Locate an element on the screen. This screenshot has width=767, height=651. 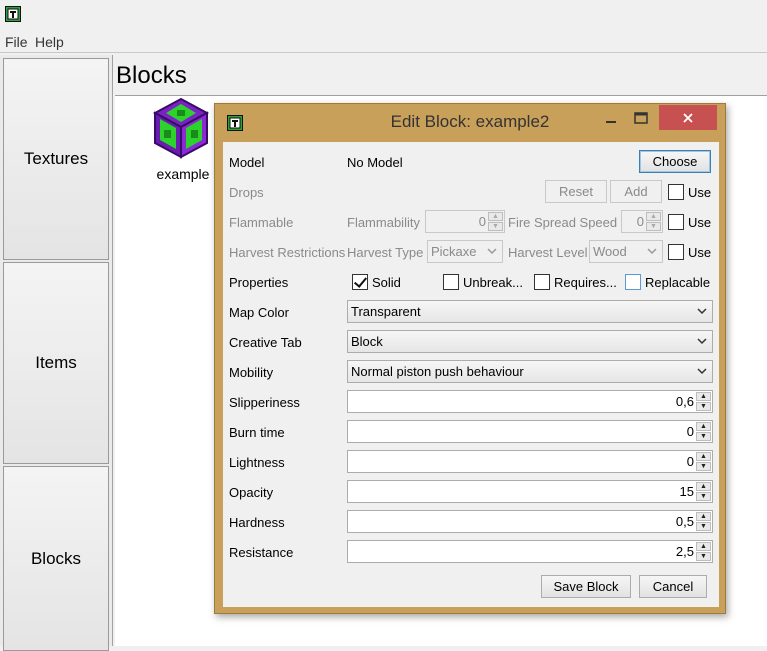
resistance-spinner: 2,5 ▲ ▼ is located at coordinates (530, 551).